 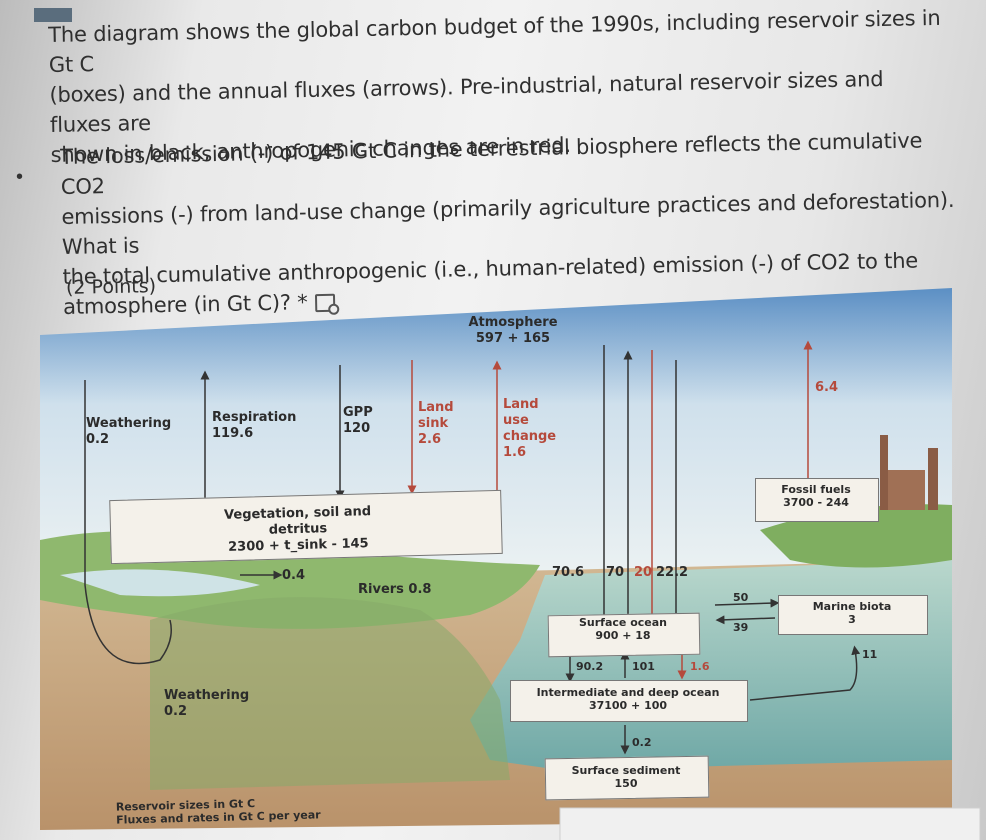 What do you see at coordinates (623, 629) in the screenshot?
I see `surface-ocean-label: Surface ocean 900 + 18` at bounding box center [623, 629].